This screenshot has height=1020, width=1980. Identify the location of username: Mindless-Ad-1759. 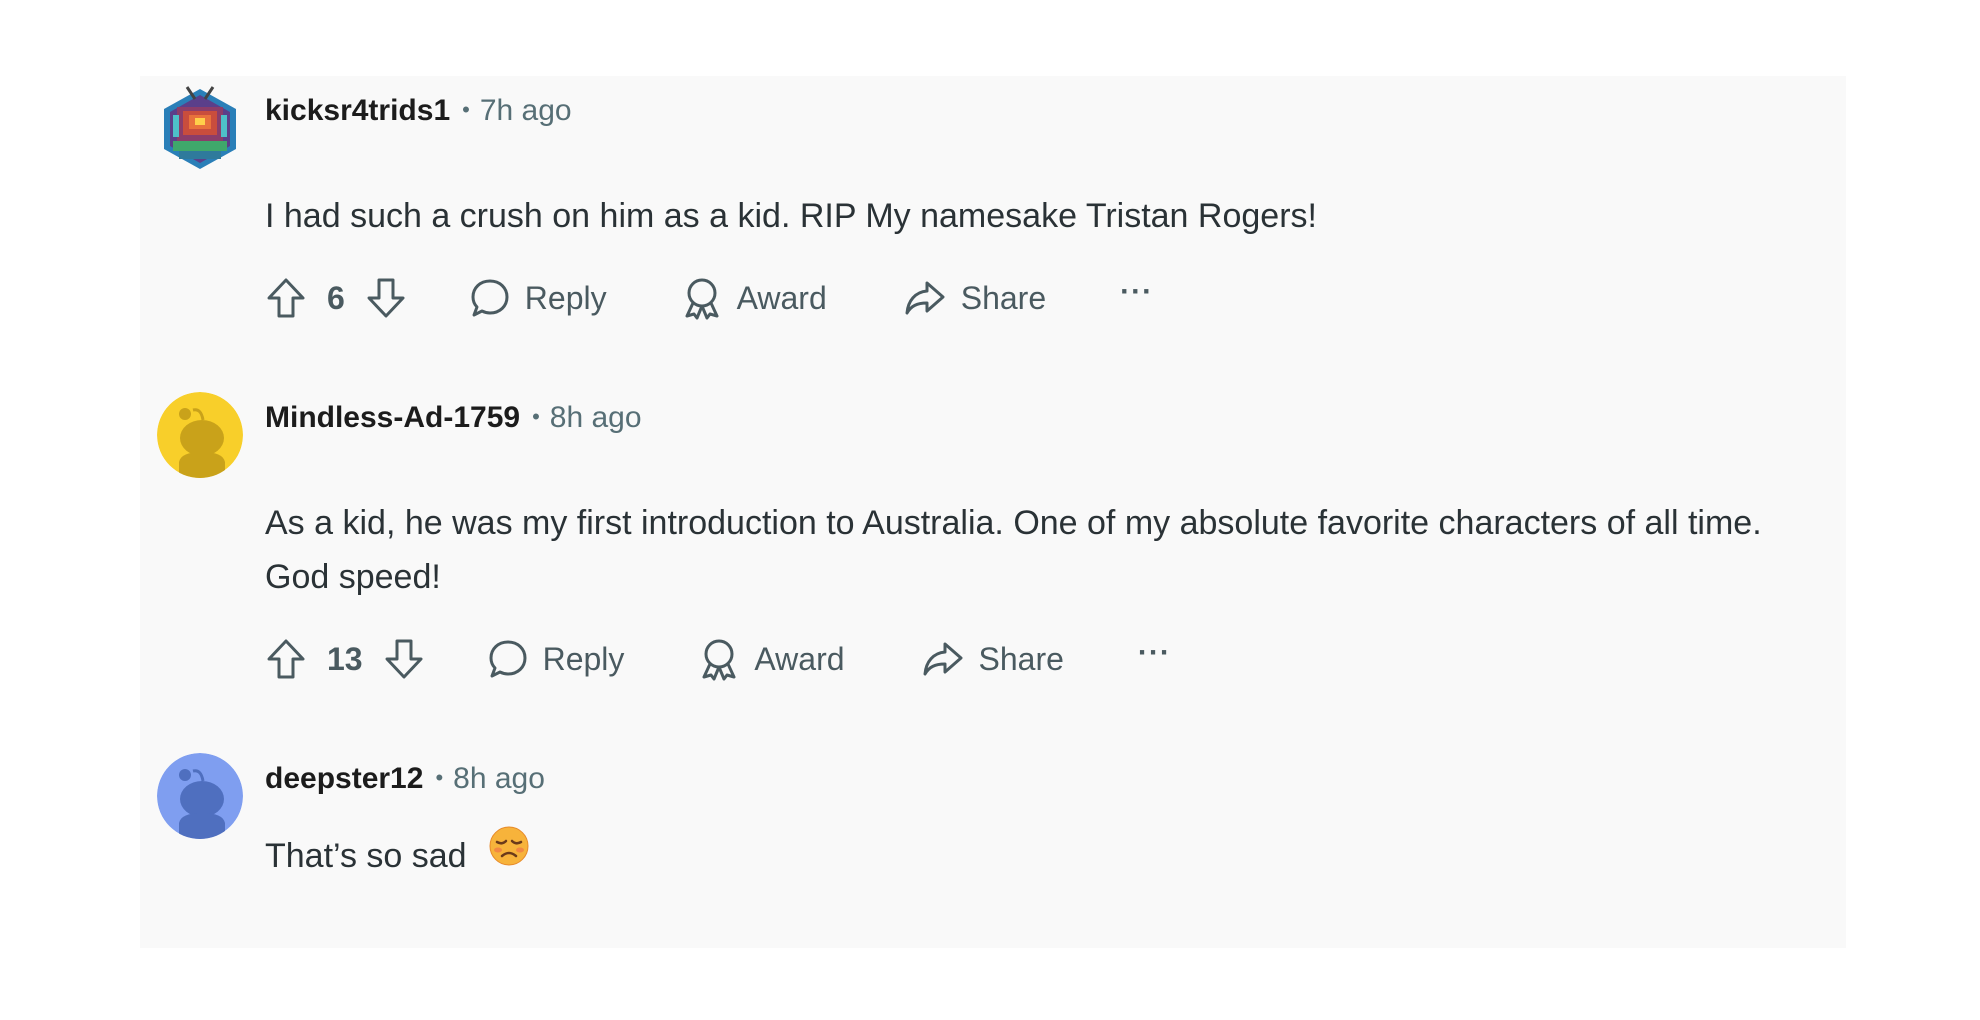
(392, 417).